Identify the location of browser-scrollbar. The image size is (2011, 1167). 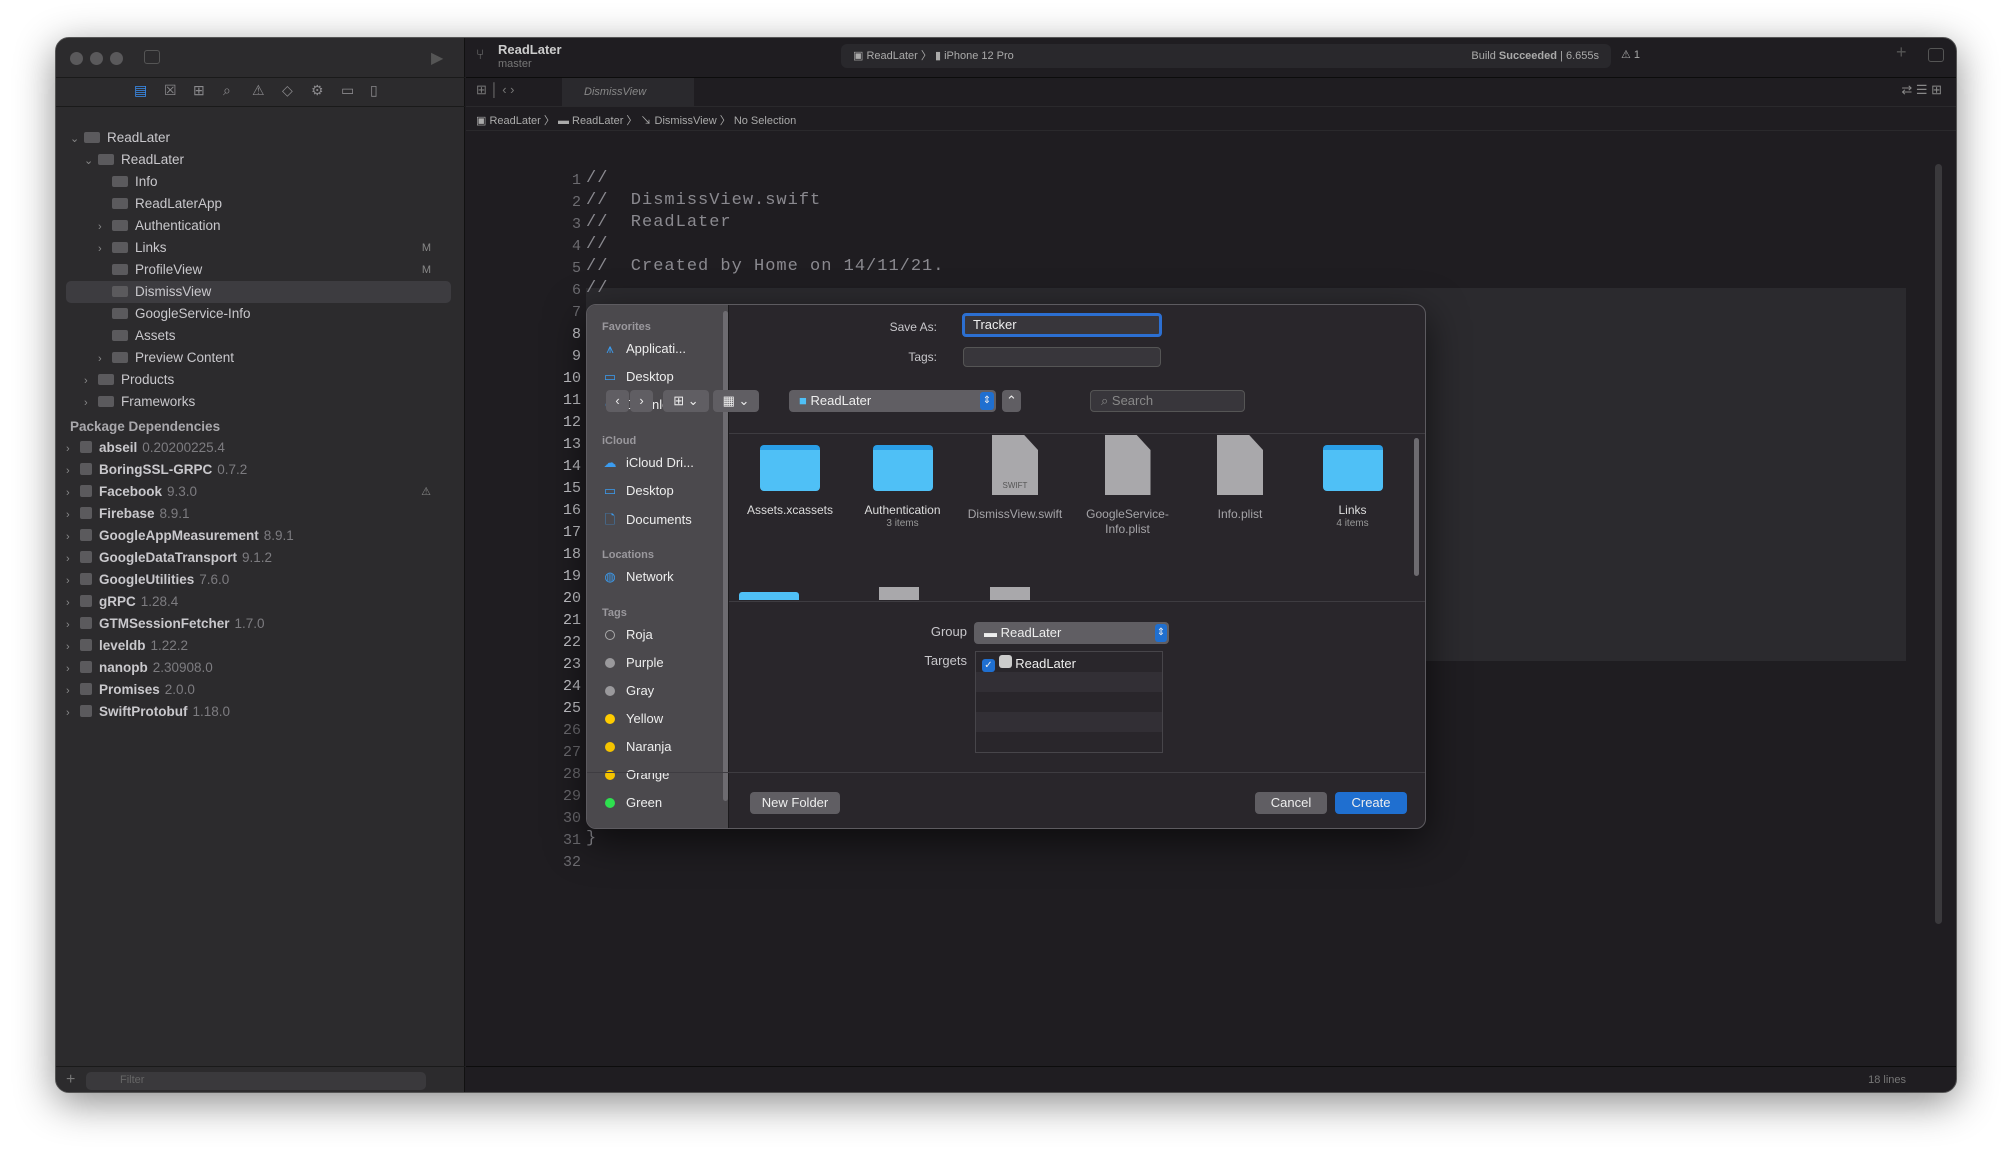
(1416, 507).